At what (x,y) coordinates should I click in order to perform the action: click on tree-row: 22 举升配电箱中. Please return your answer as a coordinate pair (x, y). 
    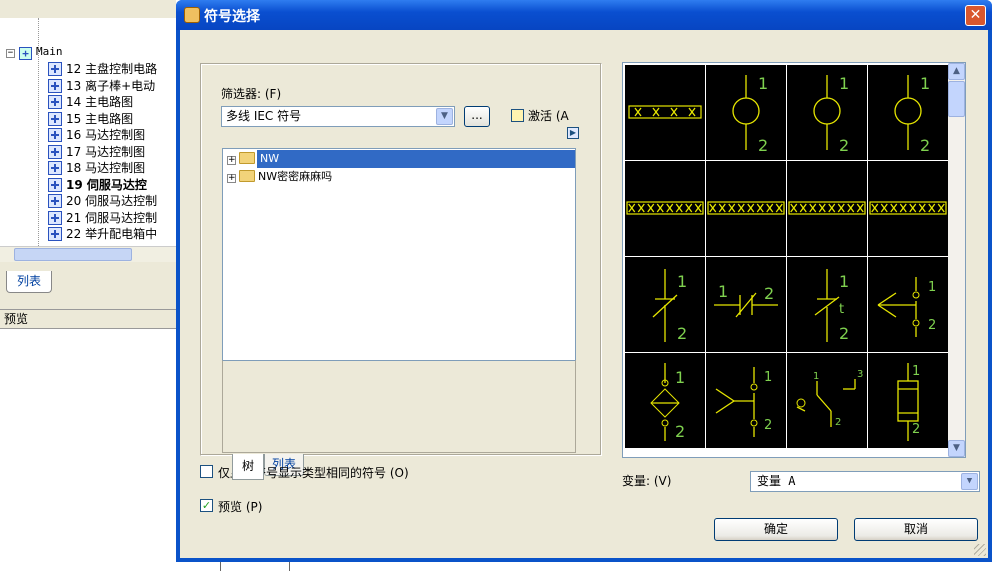
    Looking at the image, I should click on (102, 234).